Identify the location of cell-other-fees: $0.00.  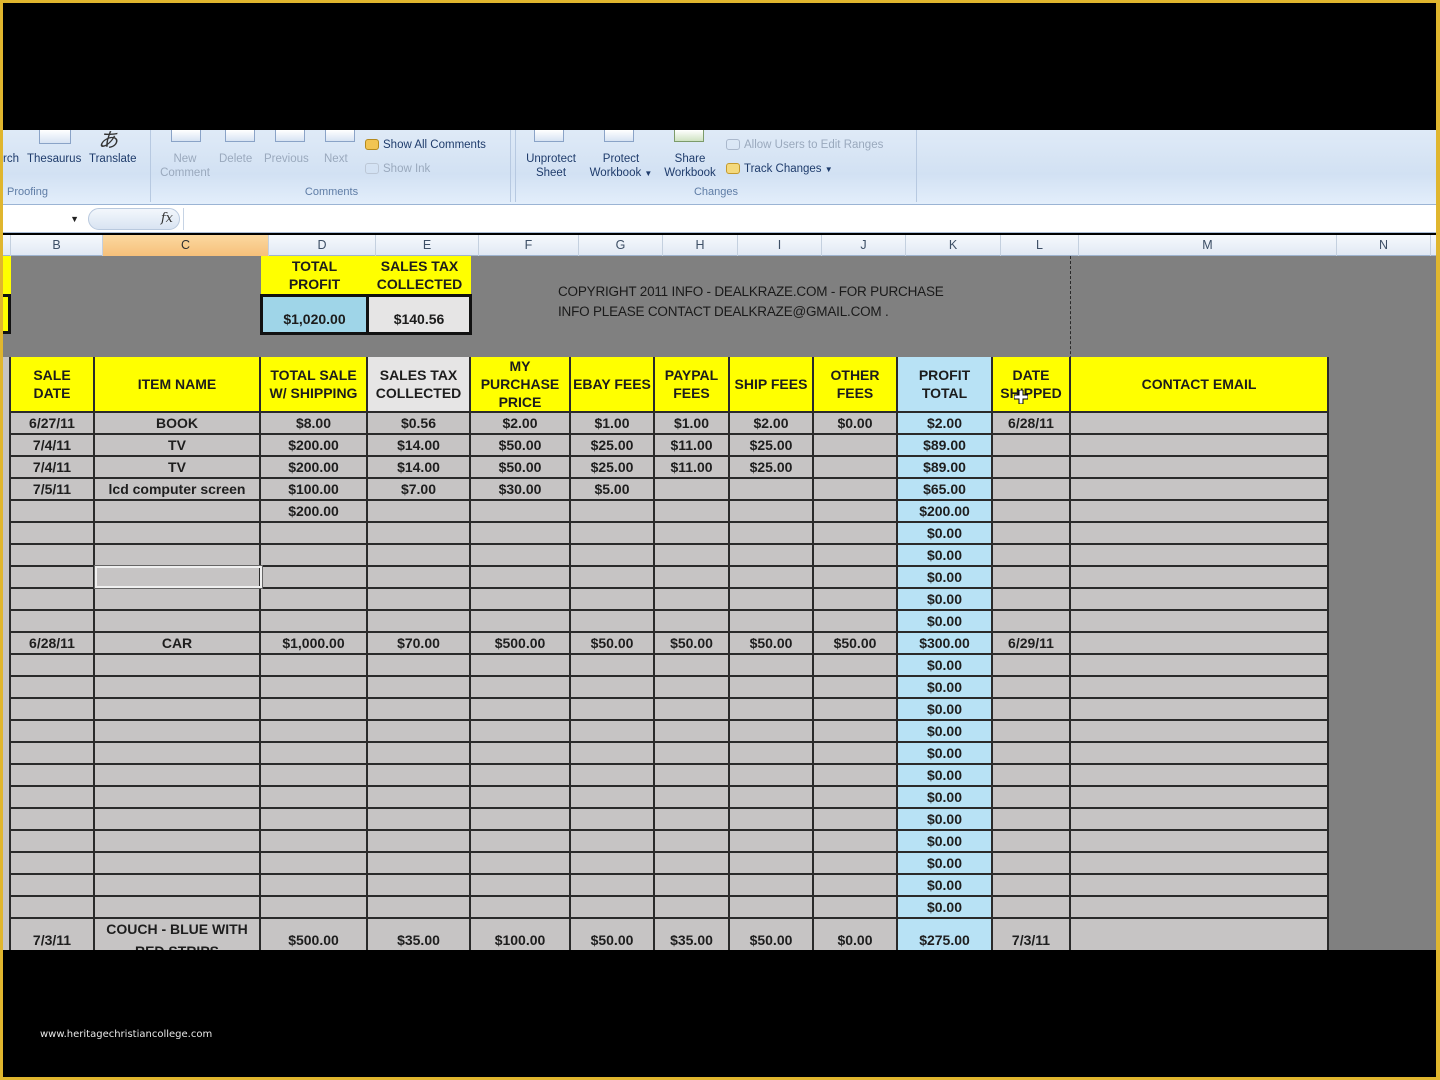
(856, 424).